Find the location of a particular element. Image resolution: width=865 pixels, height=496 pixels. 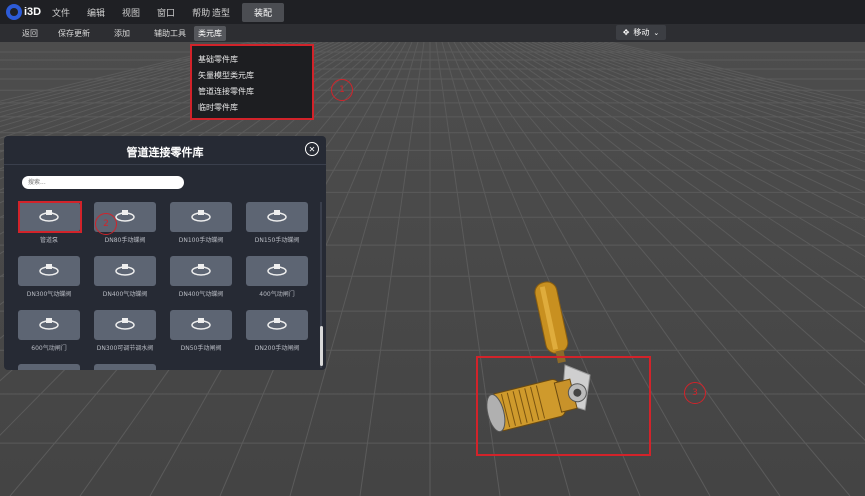

logo-icon is located at coordinates (14, 12).